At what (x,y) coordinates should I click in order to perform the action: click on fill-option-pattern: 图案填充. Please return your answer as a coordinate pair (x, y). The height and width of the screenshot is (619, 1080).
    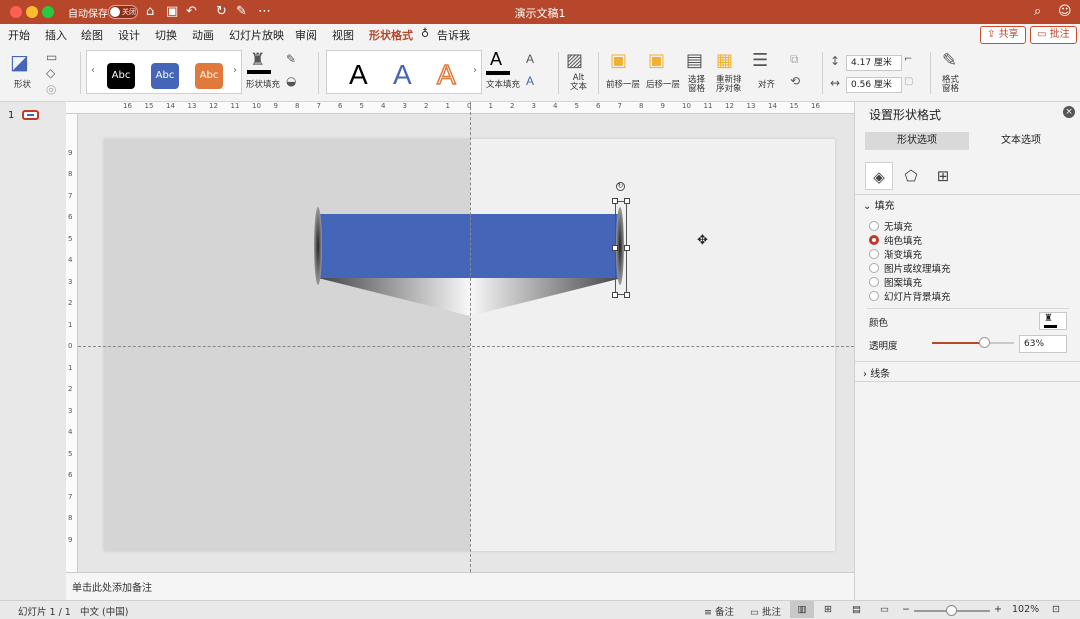
    Looking at the image, I should click on (895, 282).